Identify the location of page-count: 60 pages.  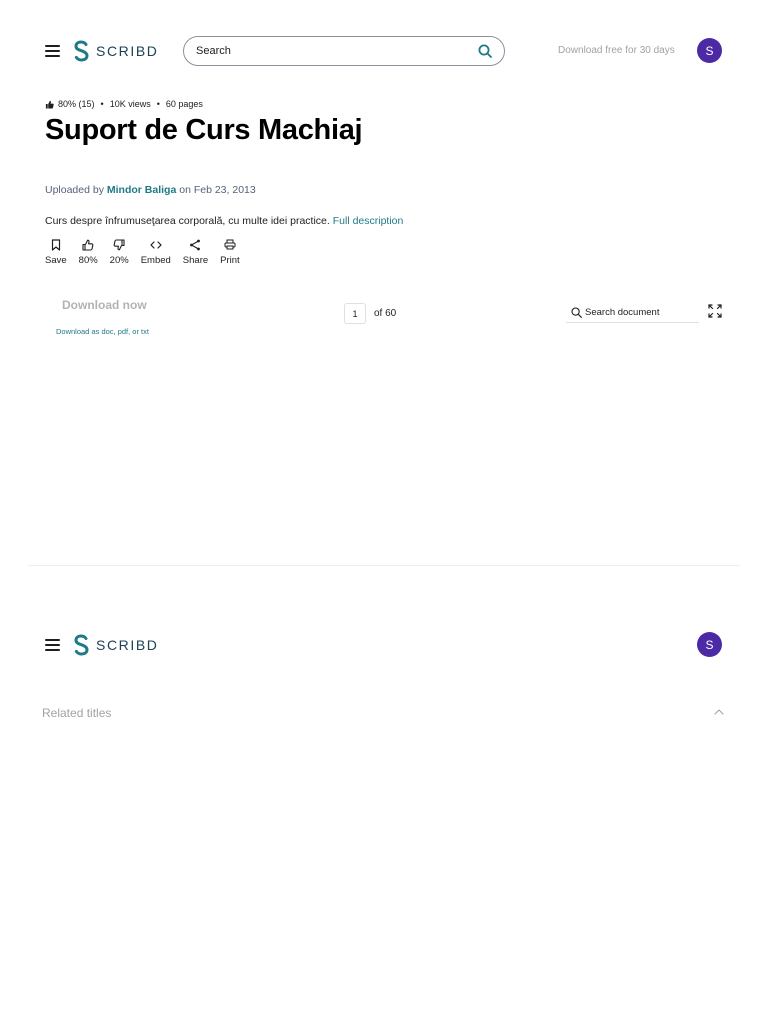
(184, 104).